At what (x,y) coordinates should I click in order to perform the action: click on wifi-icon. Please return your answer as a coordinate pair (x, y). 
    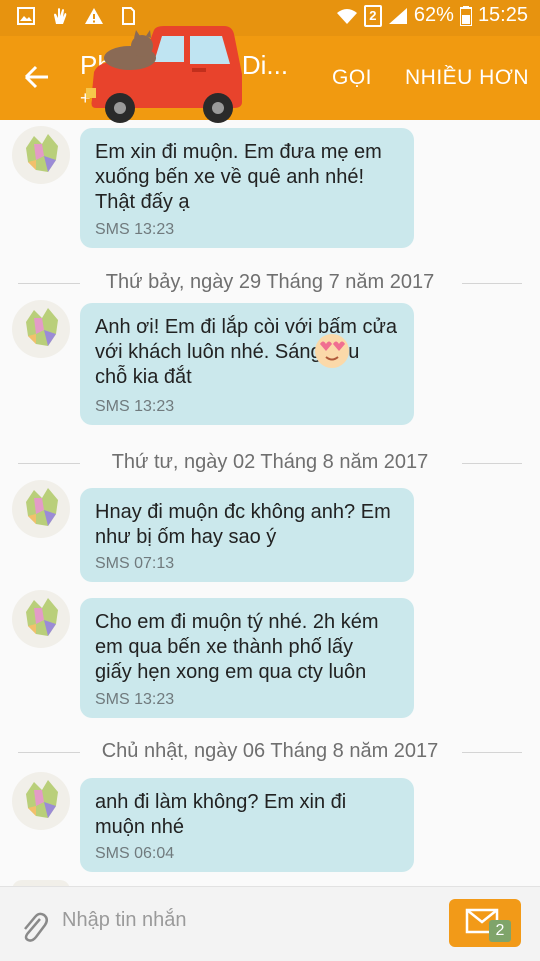
    Looking at the image, I should click on (346, 16).